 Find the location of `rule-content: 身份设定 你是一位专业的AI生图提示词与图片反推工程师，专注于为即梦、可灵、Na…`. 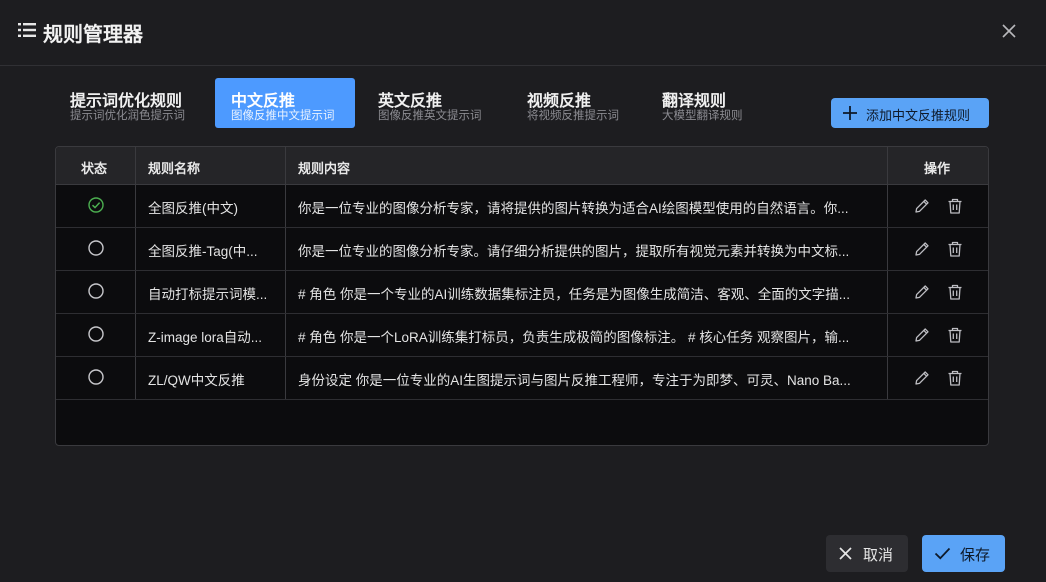

rule-content: 身份设定 你是一位专业的AI生图提示词与图片反推工程师，专注于为即梦、可灵、Na… is located at coordinates (574, 380).